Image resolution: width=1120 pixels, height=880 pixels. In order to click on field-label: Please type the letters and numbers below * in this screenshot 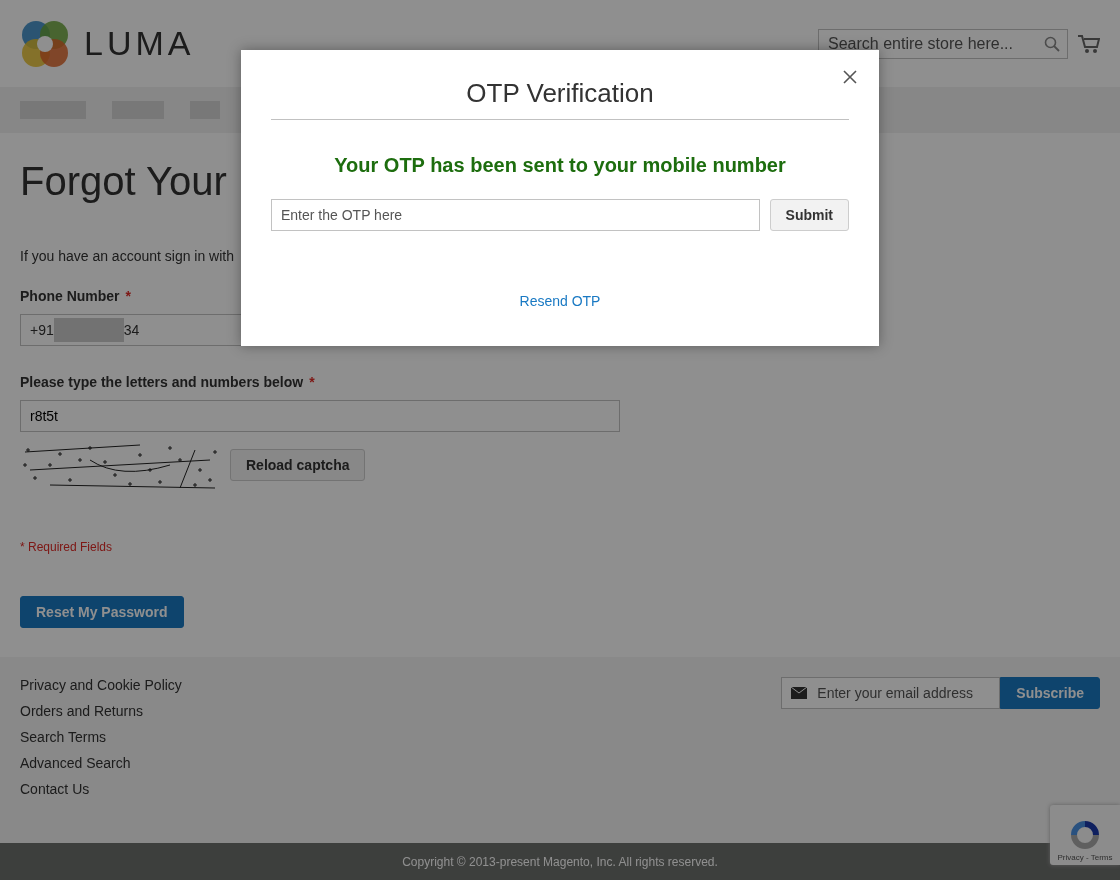, I will do `click(167, 382)`.